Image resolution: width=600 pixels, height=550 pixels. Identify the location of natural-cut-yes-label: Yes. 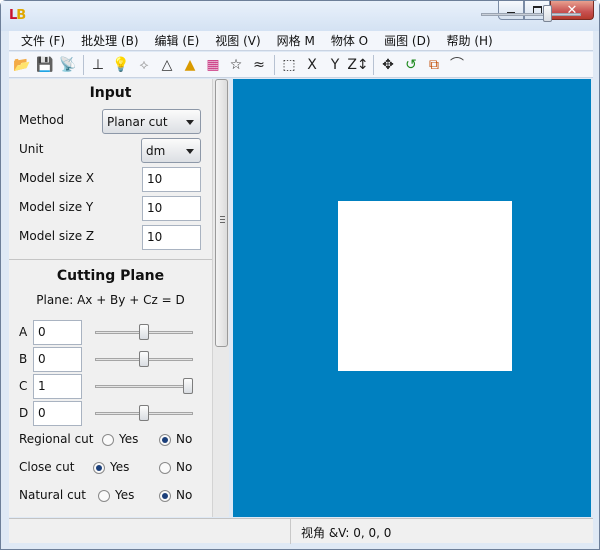
(125, 495).